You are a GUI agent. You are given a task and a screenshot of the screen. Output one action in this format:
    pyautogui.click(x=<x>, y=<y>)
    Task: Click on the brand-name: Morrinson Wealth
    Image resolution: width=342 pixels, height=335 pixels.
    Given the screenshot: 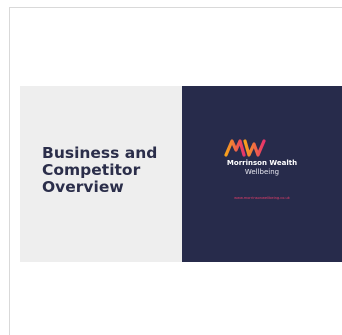 What is the action you would take?
    pyautogui.click(x=262, y=163)
    